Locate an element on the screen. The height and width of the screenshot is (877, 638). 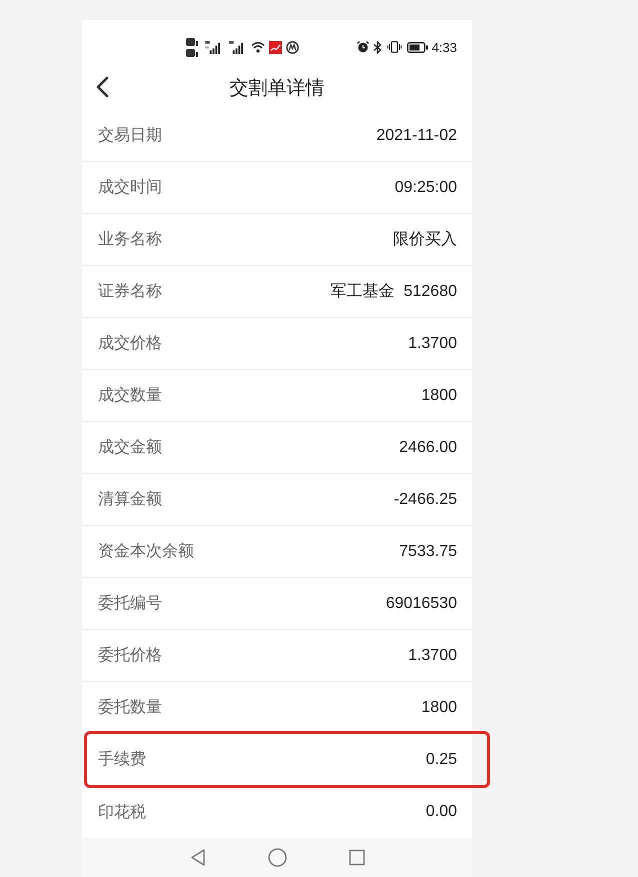
field-label: 证券名称 is located at coordinates (130, 292).